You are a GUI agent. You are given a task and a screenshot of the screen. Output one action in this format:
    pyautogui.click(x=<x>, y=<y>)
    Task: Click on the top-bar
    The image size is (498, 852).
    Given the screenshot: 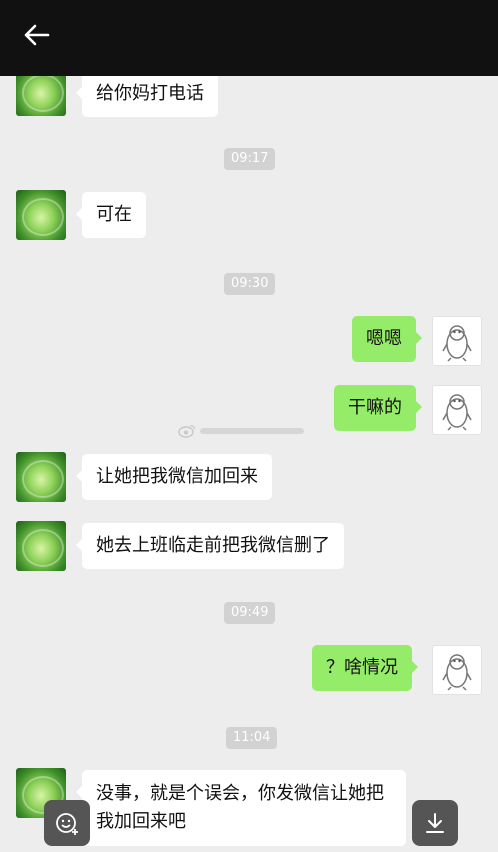 What is the action you would take?
    pyautogui.click(x=249, y=38)
    